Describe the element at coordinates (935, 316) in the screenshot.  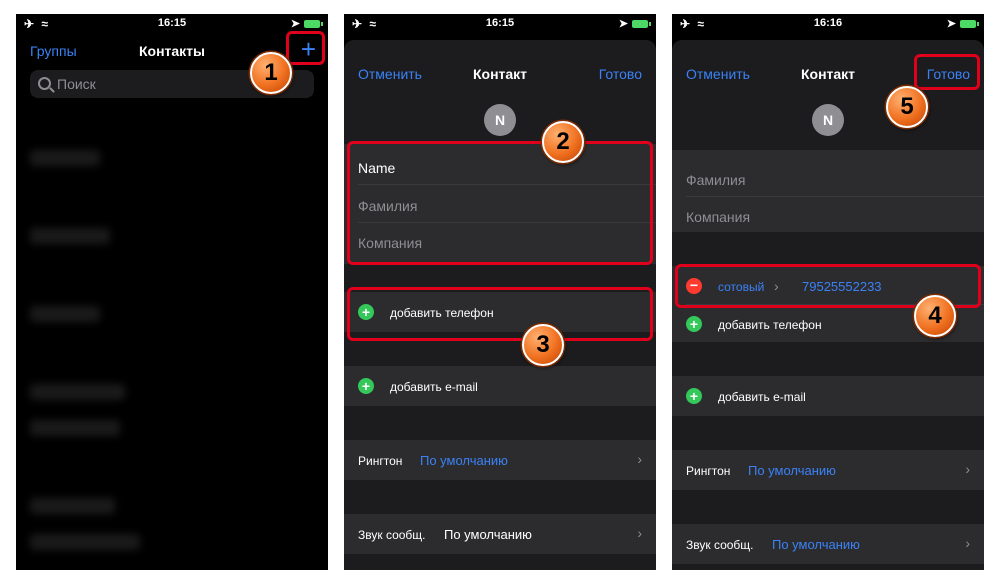
I see `step-badge-4: 4` at that location.